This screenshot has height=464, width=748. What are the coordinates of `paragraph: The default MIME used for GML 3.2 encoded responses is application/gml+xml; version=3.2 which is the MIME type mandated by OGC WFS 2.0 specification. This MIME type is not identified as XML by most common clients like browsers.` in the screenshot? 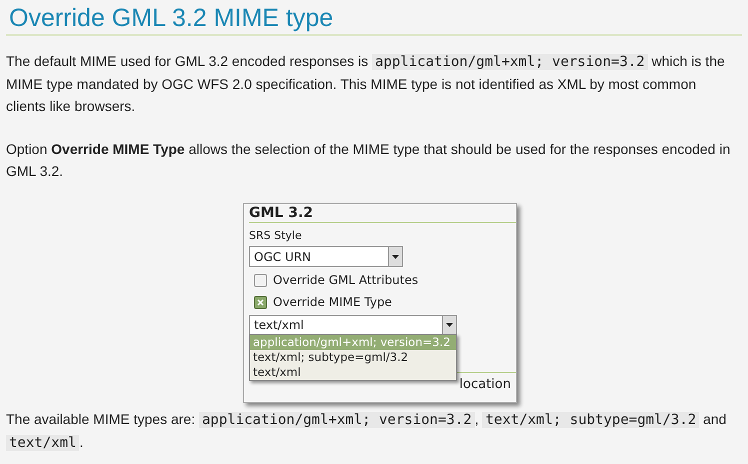 It's located at (366, 84).